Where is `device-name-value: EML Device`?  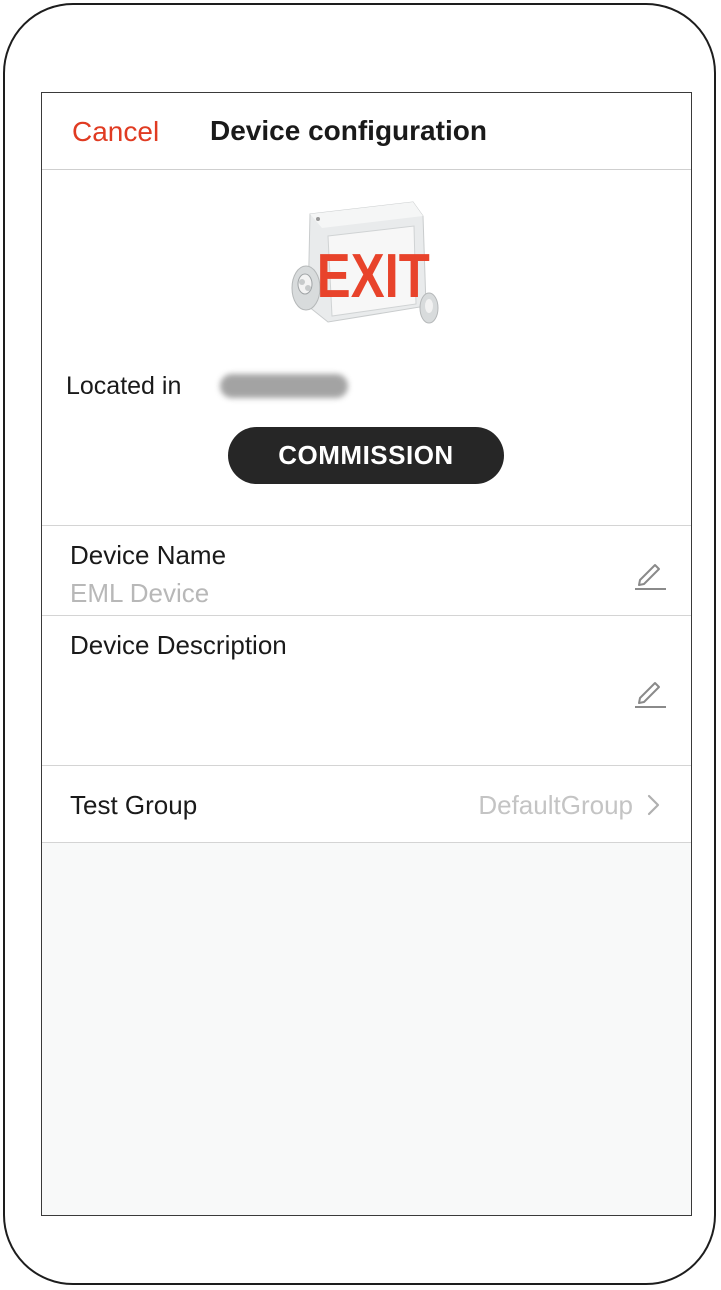
device-name-value: EML Device is located at coordinates (140, 593).